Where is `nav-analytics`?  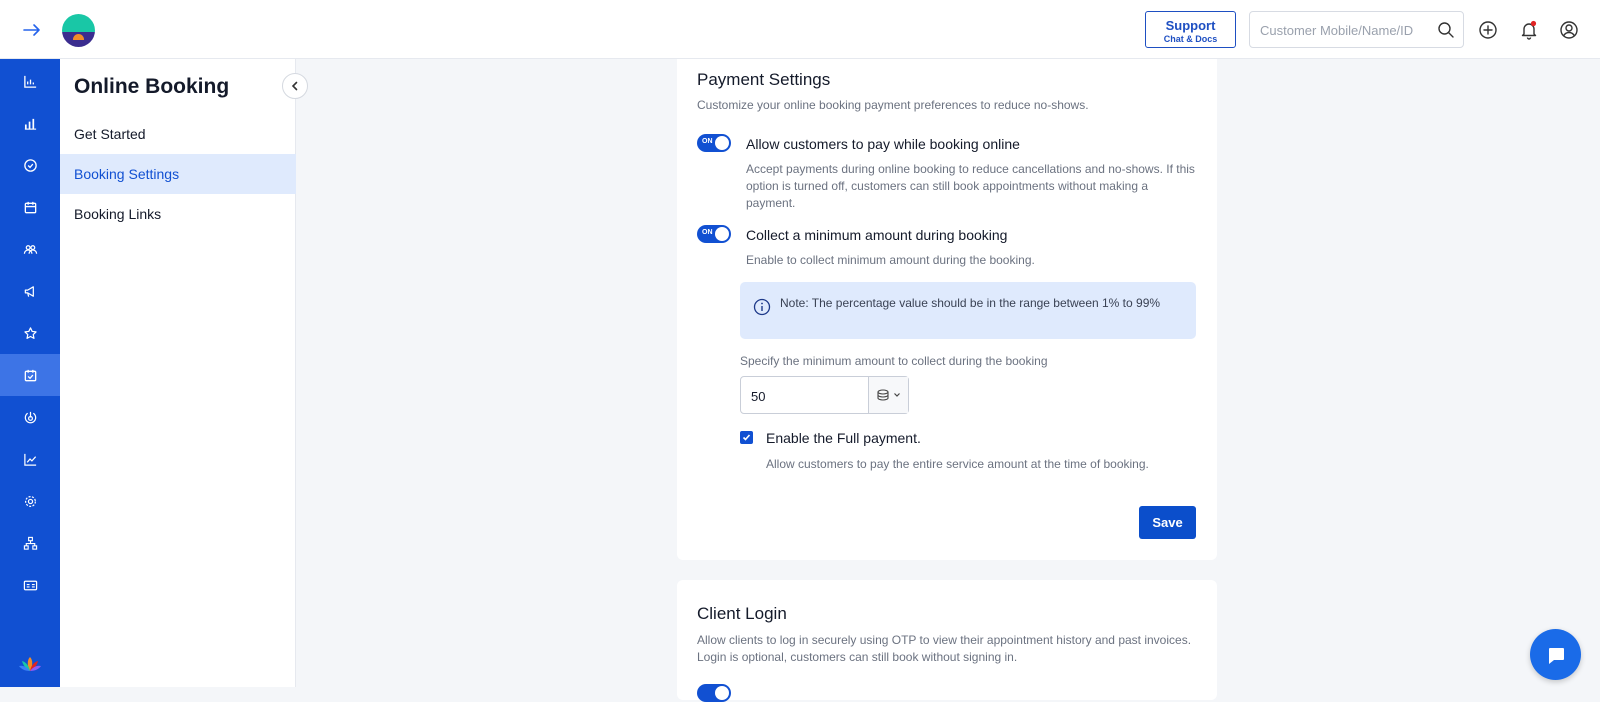 nav-analytics is located at coordinates (30, 459).